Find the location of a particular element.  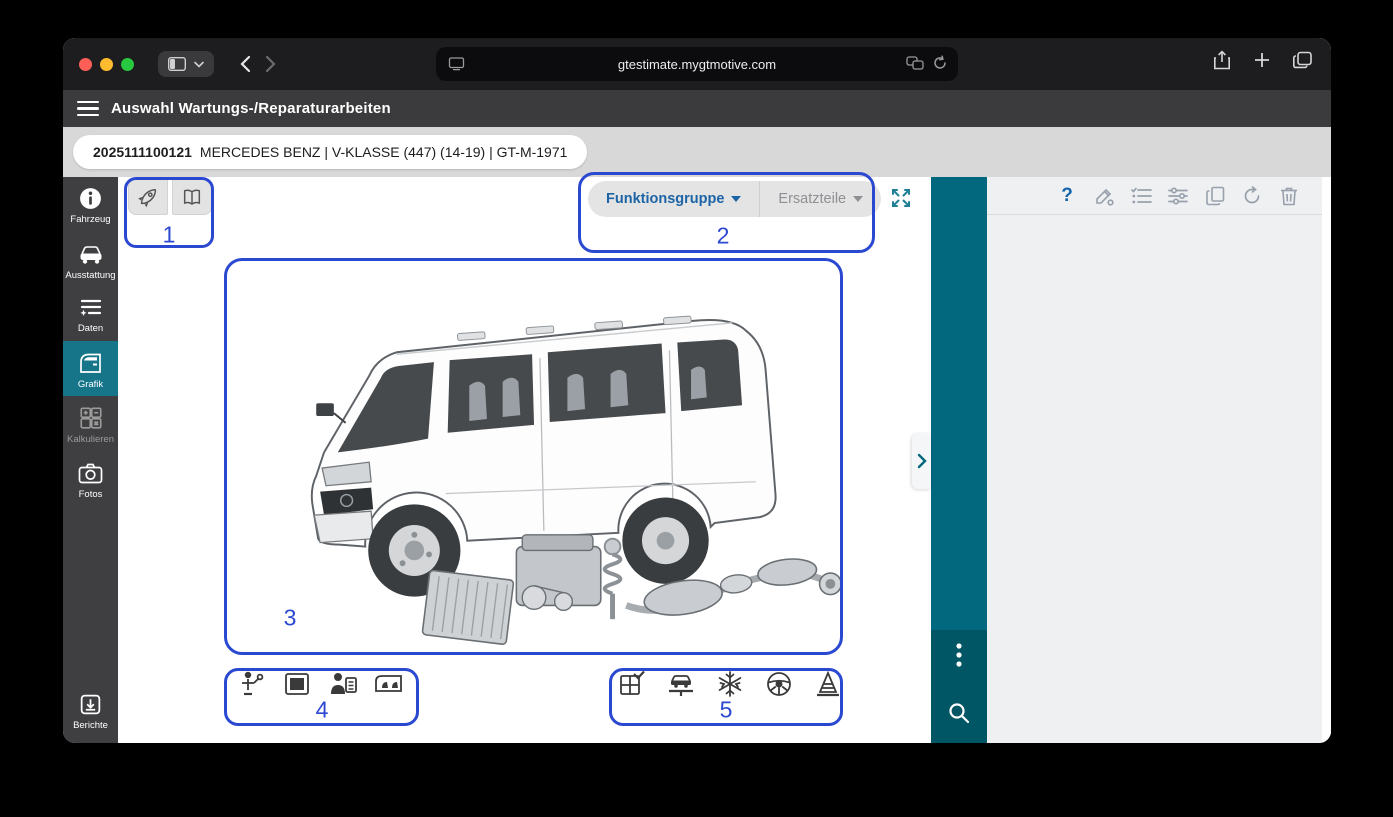

page-title: Auswahl Wartungs-/Reparaturarbeiten is located at coordinates (251, 108).